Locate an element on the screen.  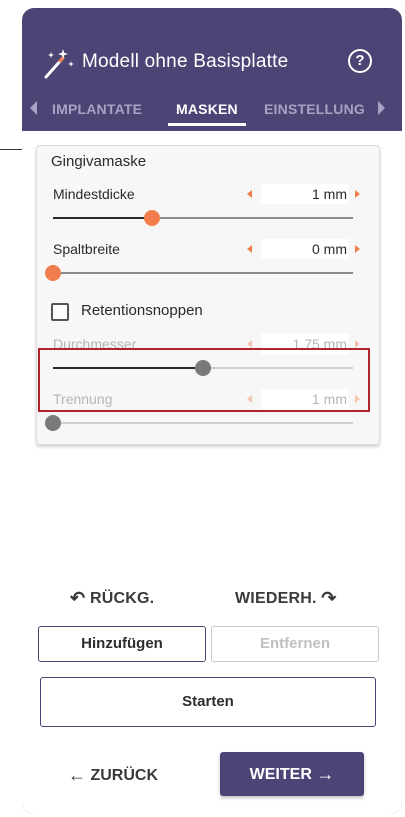
card-title: Gingivamaske is located at coordinates (99, 161).